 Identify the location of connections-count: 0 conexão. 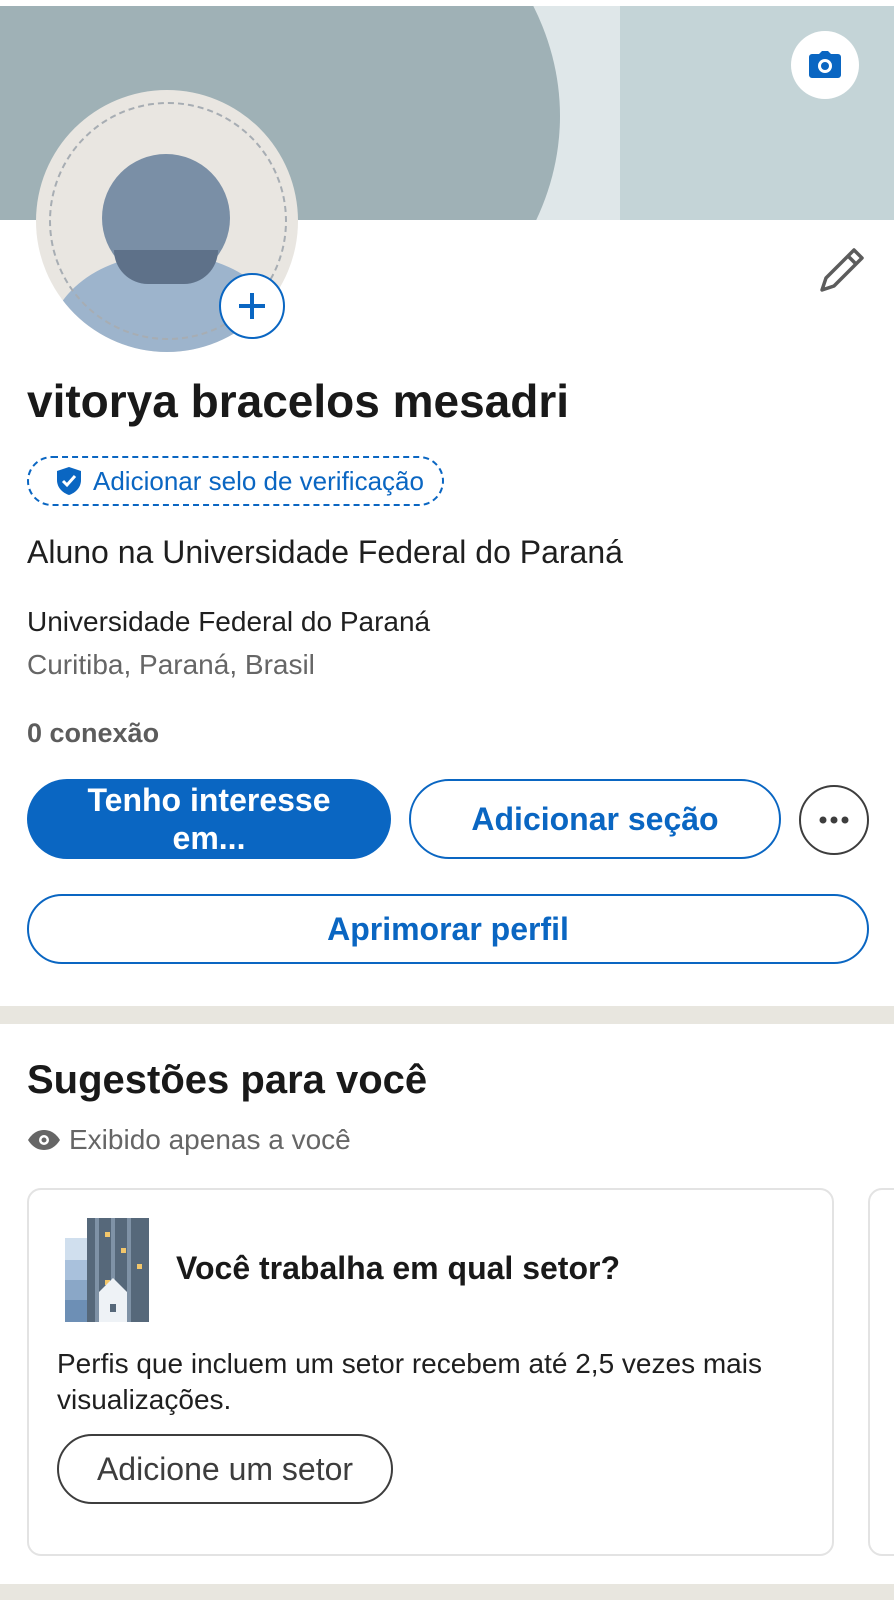
(93, 733).